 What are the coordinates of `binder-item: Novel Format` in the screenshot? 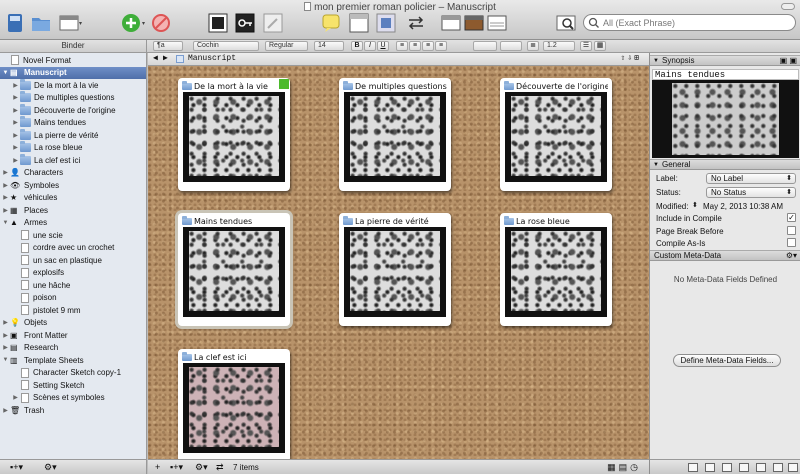 It's located at (73, 60).